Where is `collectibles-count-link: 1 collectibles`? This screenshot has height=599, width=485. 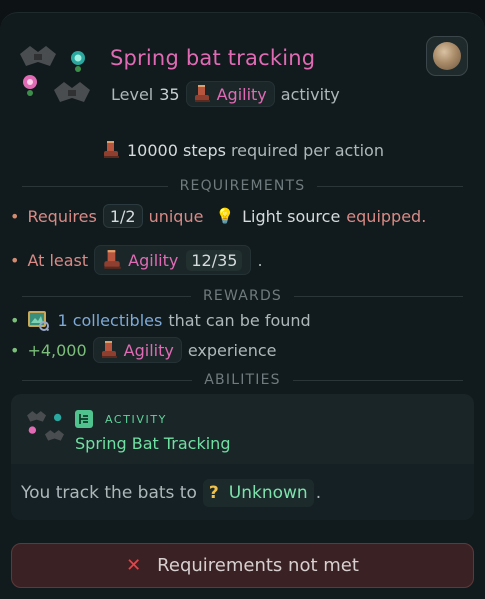
collectibles-count-link: 1 collectibles is located at coordinates (109, 320).